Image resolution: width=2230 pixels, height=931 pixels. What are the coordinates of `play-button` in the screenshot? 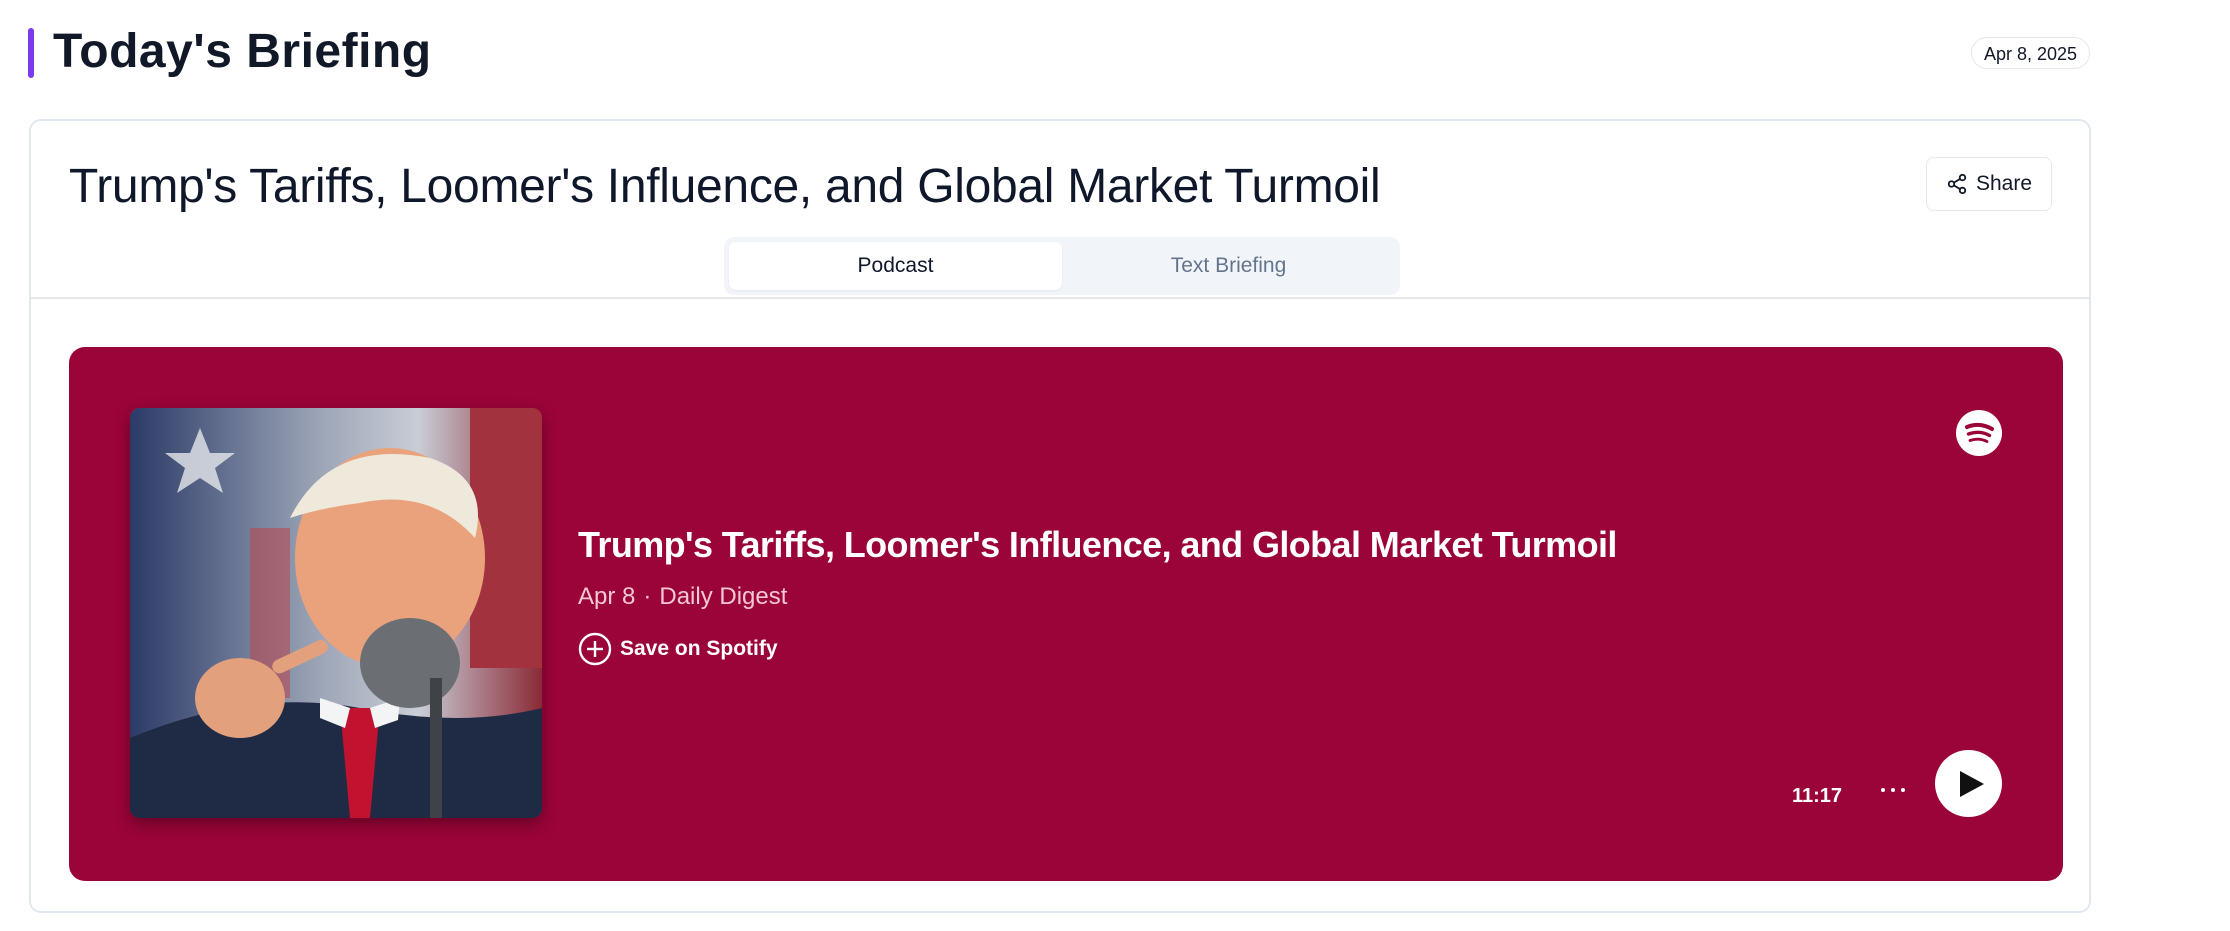 It's located at (1968, 783).